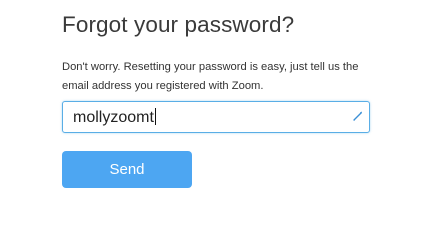 The height and width of the screenshot is (240, 425). I want to click on pen-icon, so click(358, 116).